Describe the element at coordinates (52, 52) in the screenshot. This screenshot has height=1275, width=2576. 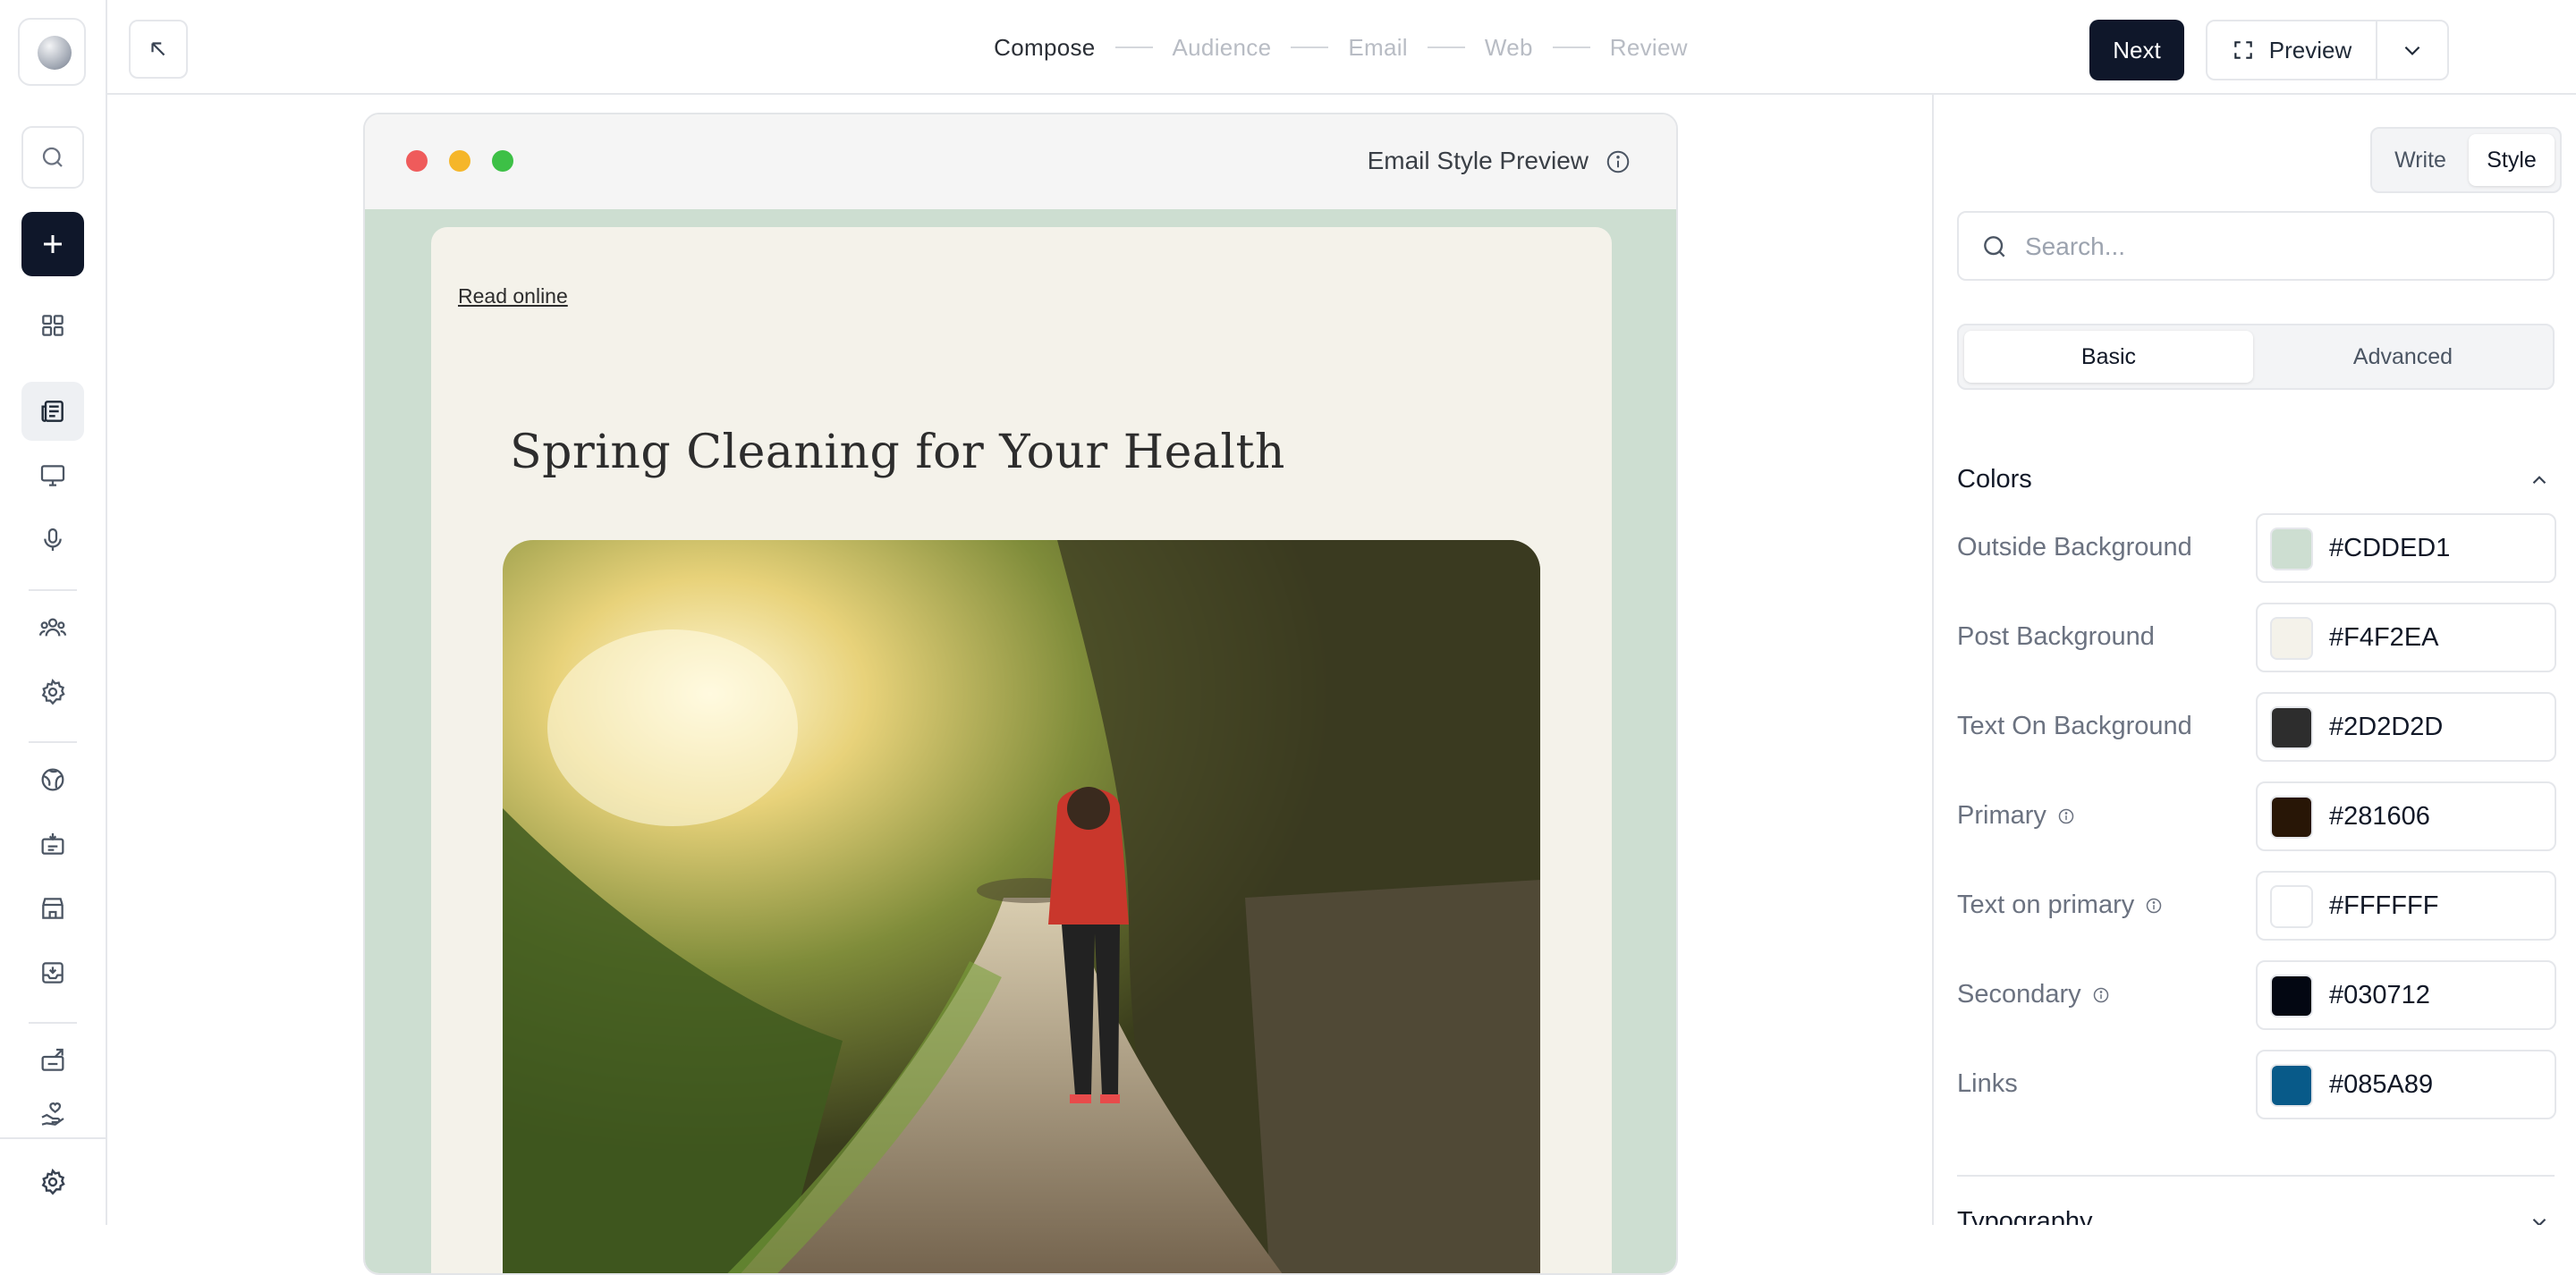
I see `app-logo` at that location.